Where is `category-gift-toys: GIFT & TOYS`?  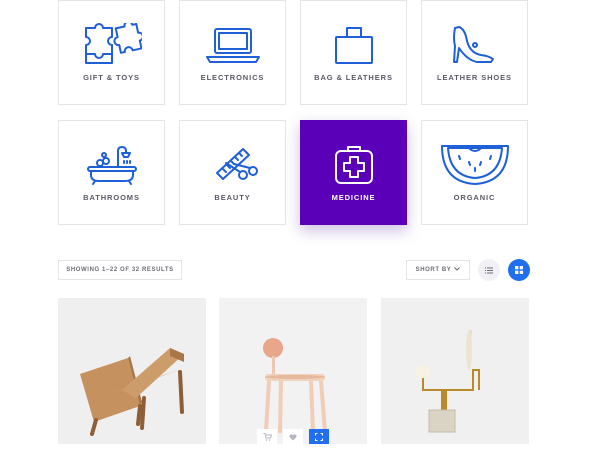
category-gift-toys: GIFT & TOYS is located at coordinates (111, 52).